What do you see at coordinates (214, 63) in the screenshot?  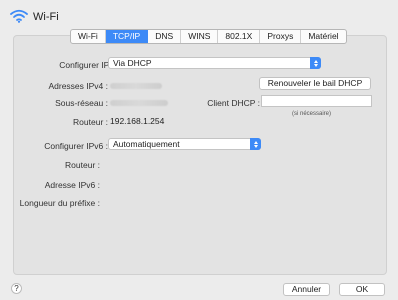 I see `ipv4-configure-select: Via DHCP` at bounding box center [214, 63].